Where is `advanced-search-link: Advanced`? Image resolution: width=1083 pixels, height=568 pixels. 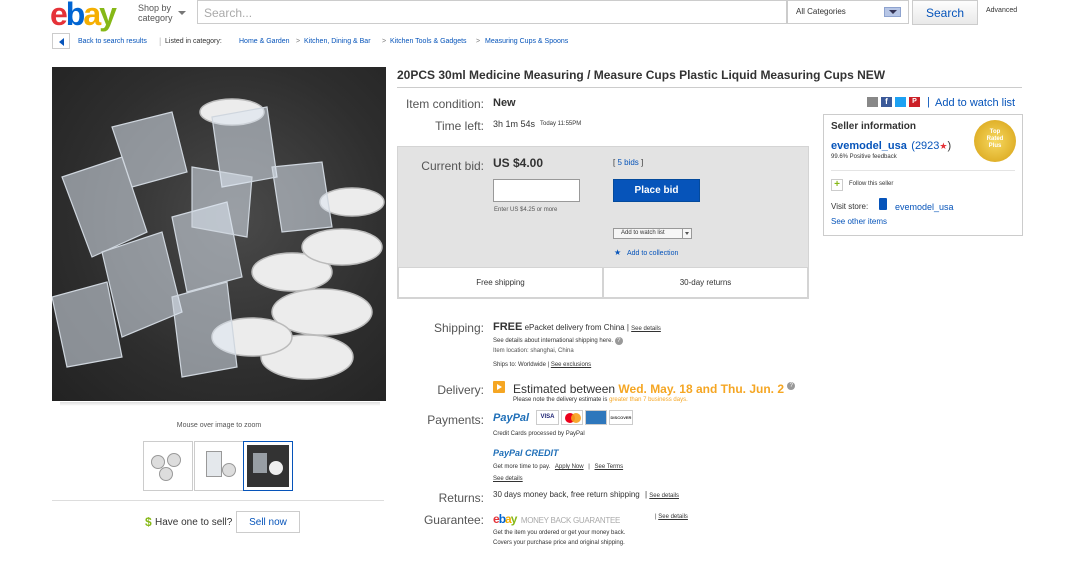 advanced-search-link: Advanced is located at coordinates (1001, 10).